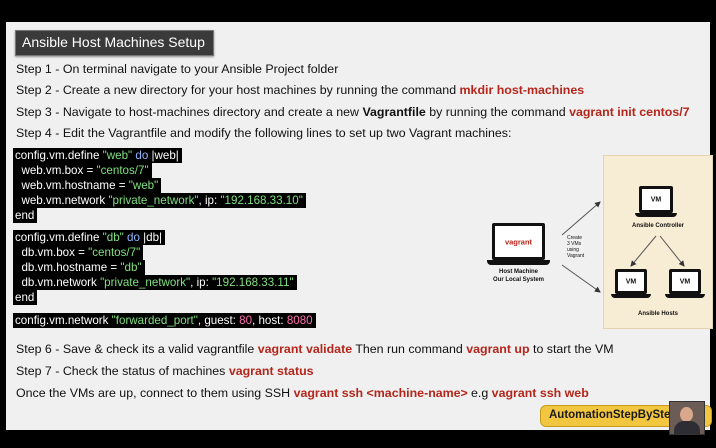 Image resolution: width=716 pixels, height=448 pixels. What do you see at coordinates (571, 349) in the screenshot?
I see `step-6-text-3: to start the VM` at bounding box center [571, 349].